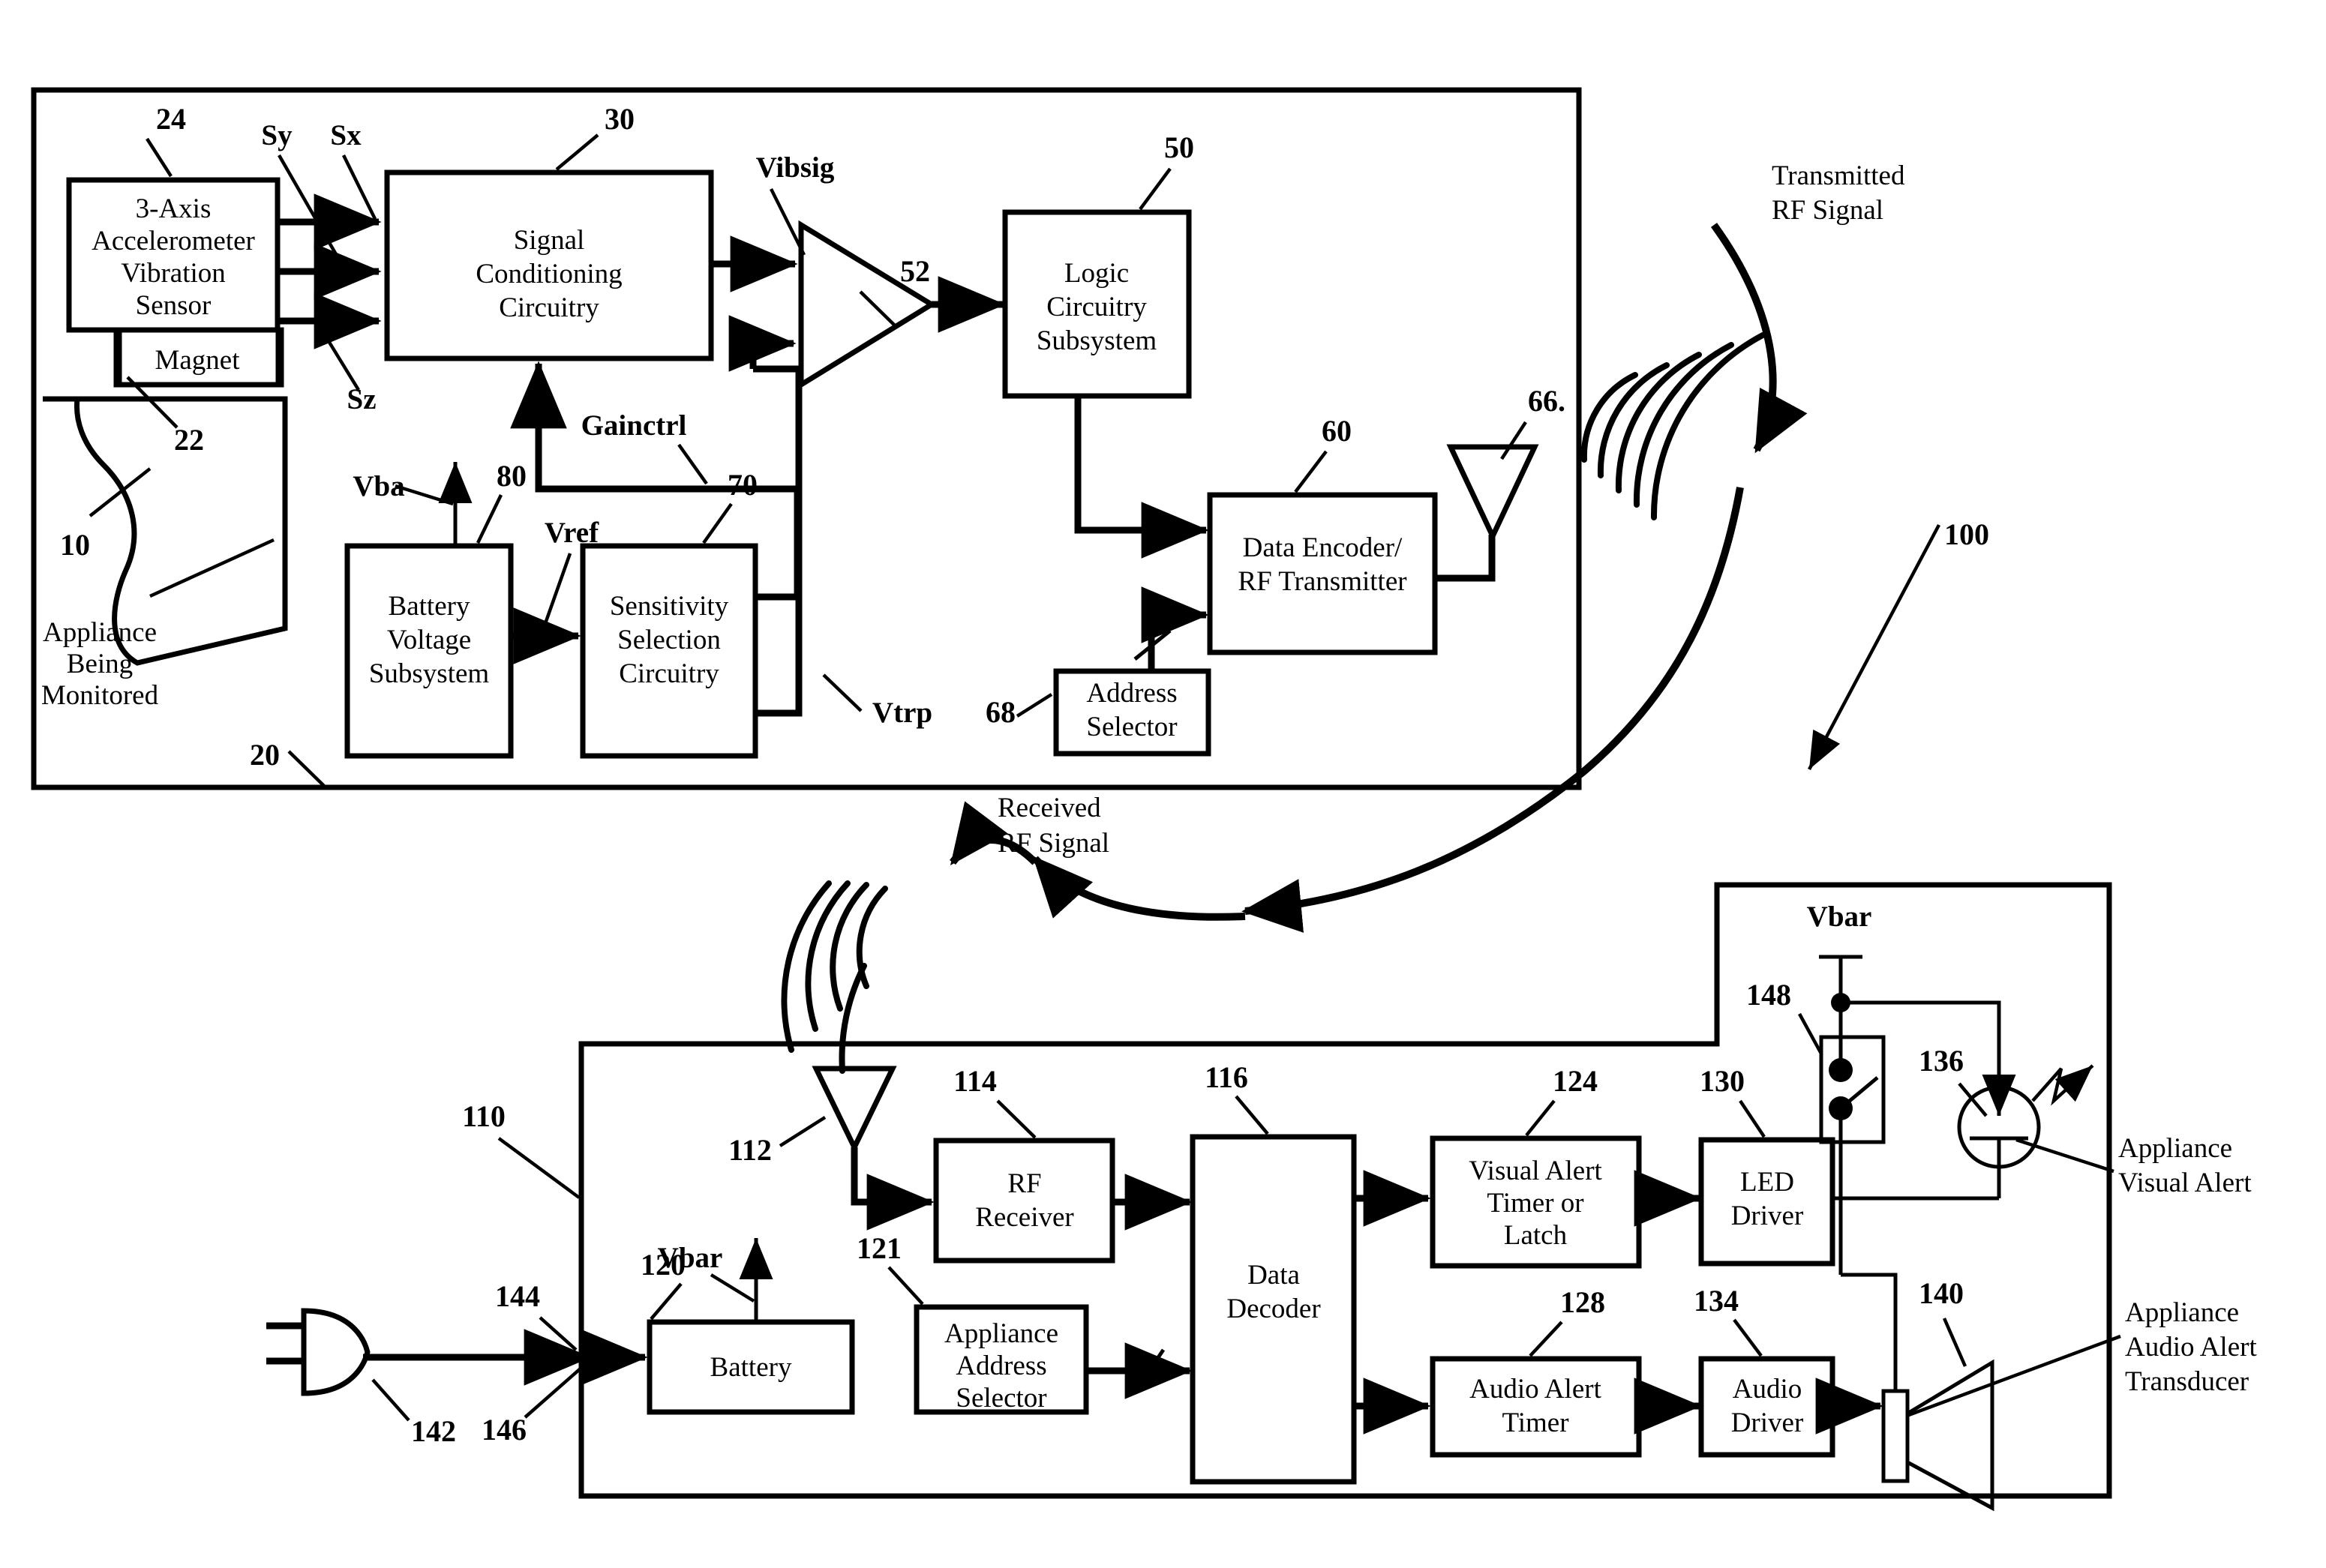 This screenshot has width=2326, height=1568. Describe the element at coordinates (338, 356) in the screenshot. I see `leader-sz` at that location.